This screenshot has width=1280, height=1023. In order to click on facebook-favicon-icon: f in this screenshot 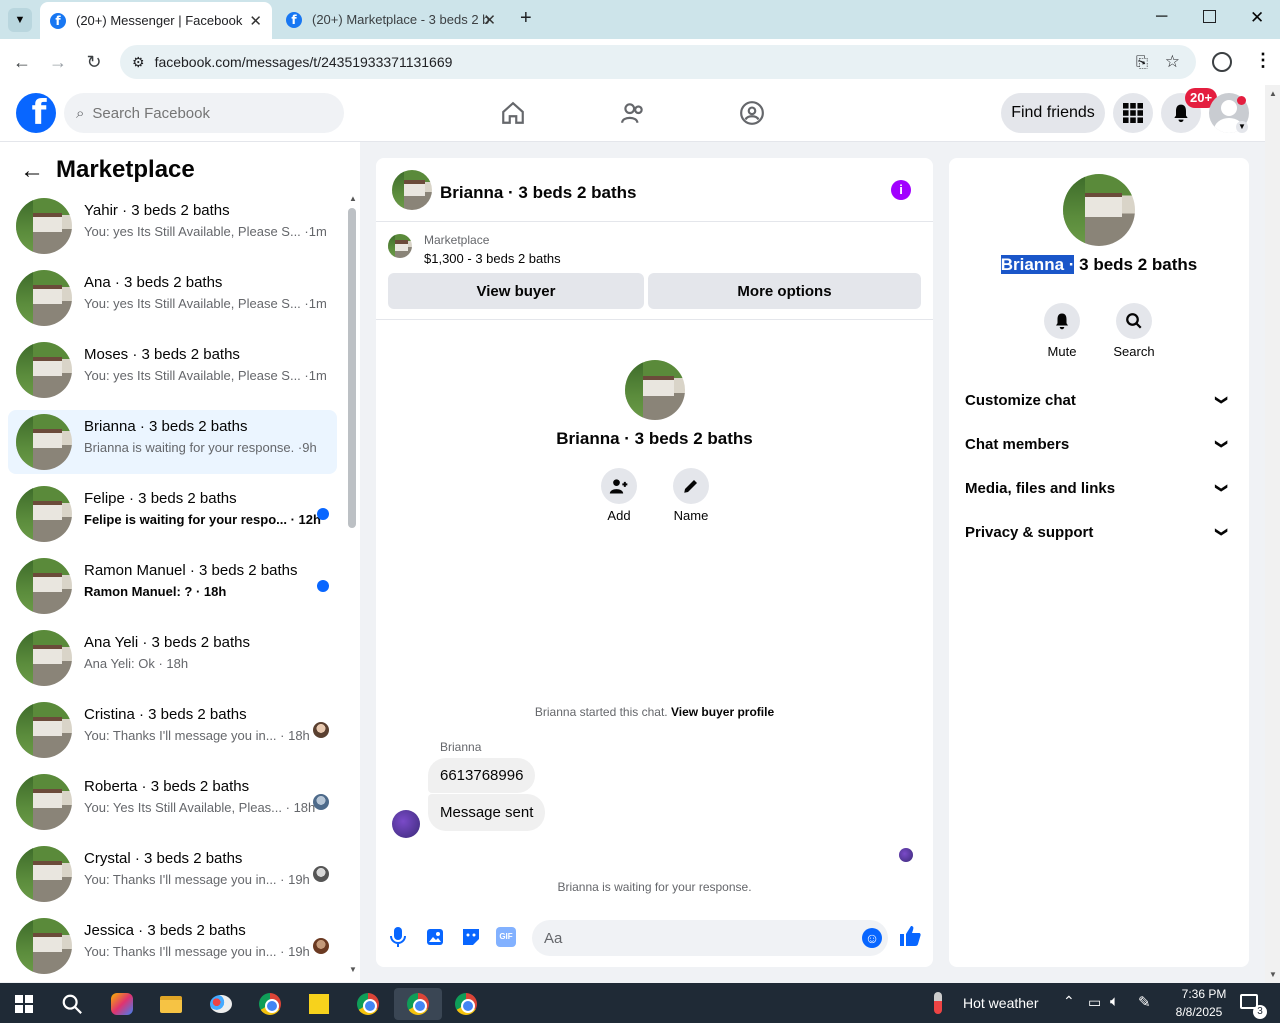, I will do `click(58, 20)`.